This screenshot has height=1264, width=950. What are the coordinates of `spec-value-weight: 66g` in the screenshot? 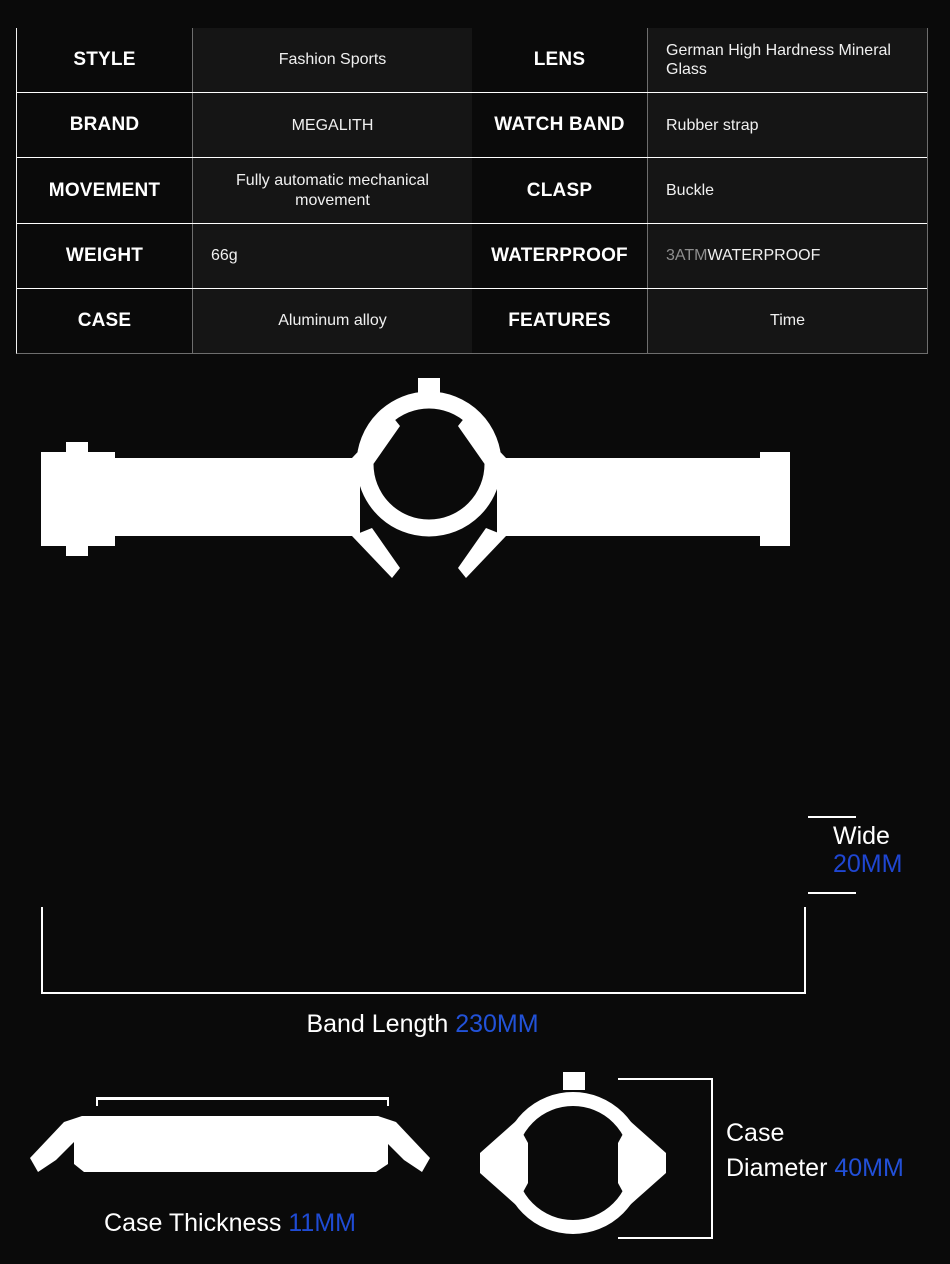 It's located at (332, 255).